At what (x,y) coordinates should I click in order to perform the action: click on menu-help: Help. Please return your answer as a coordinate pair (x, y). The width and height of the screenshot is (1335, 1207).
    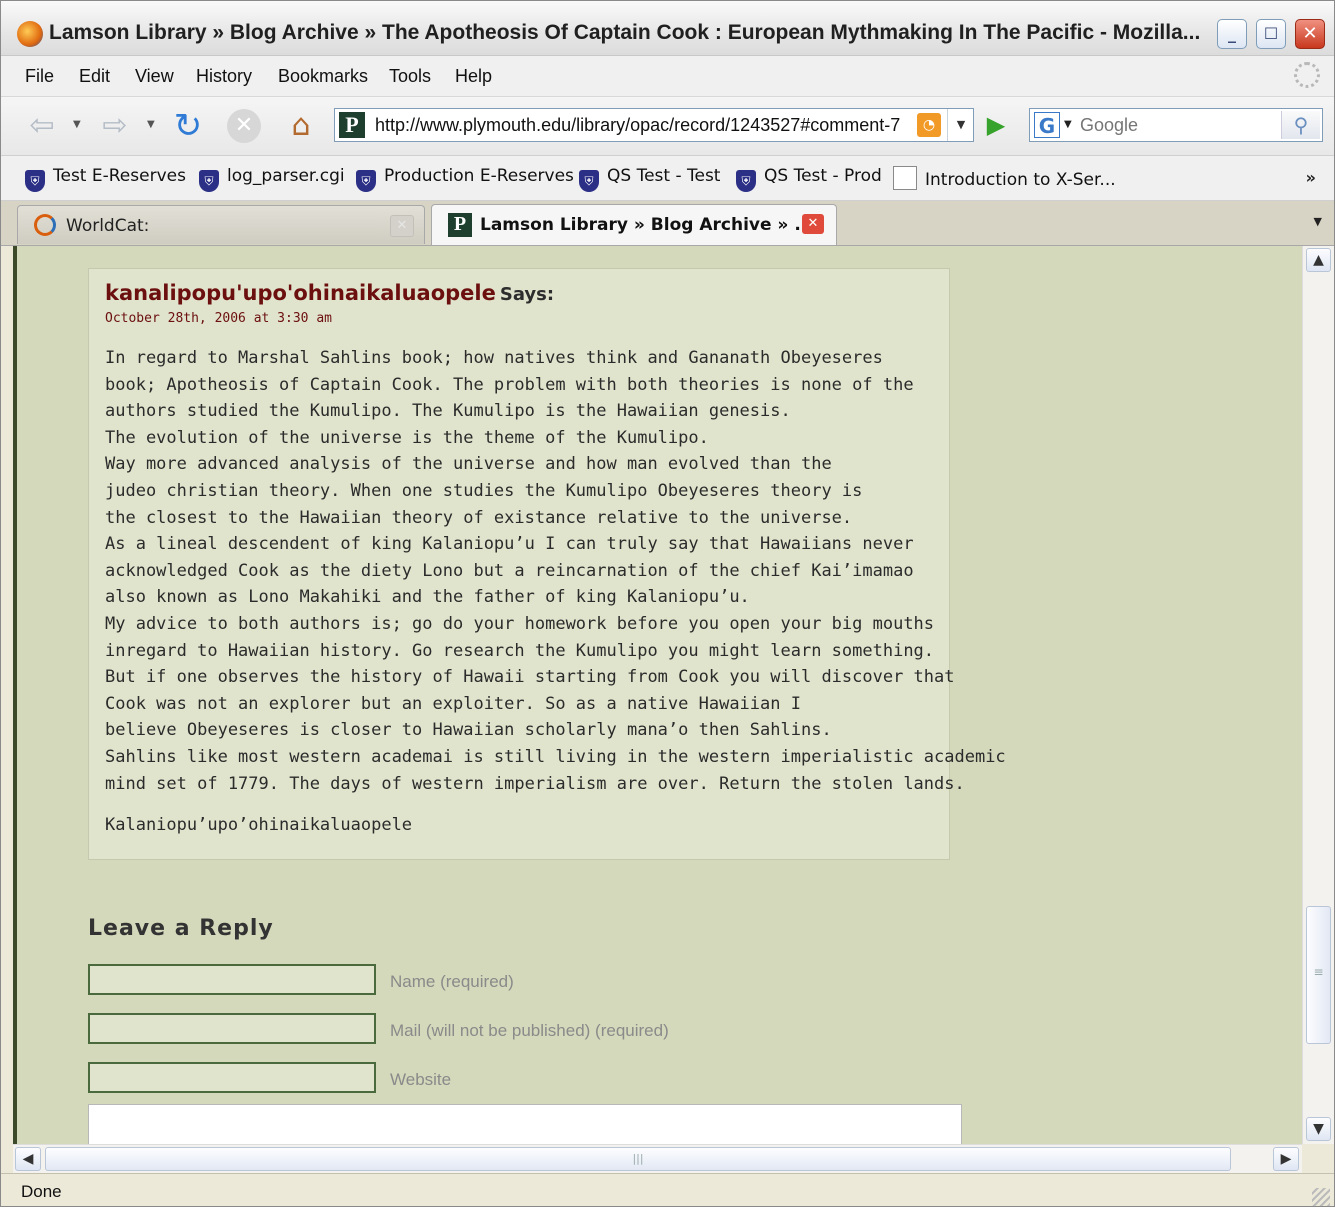
    Looking at the image, I should click on (473, 76).